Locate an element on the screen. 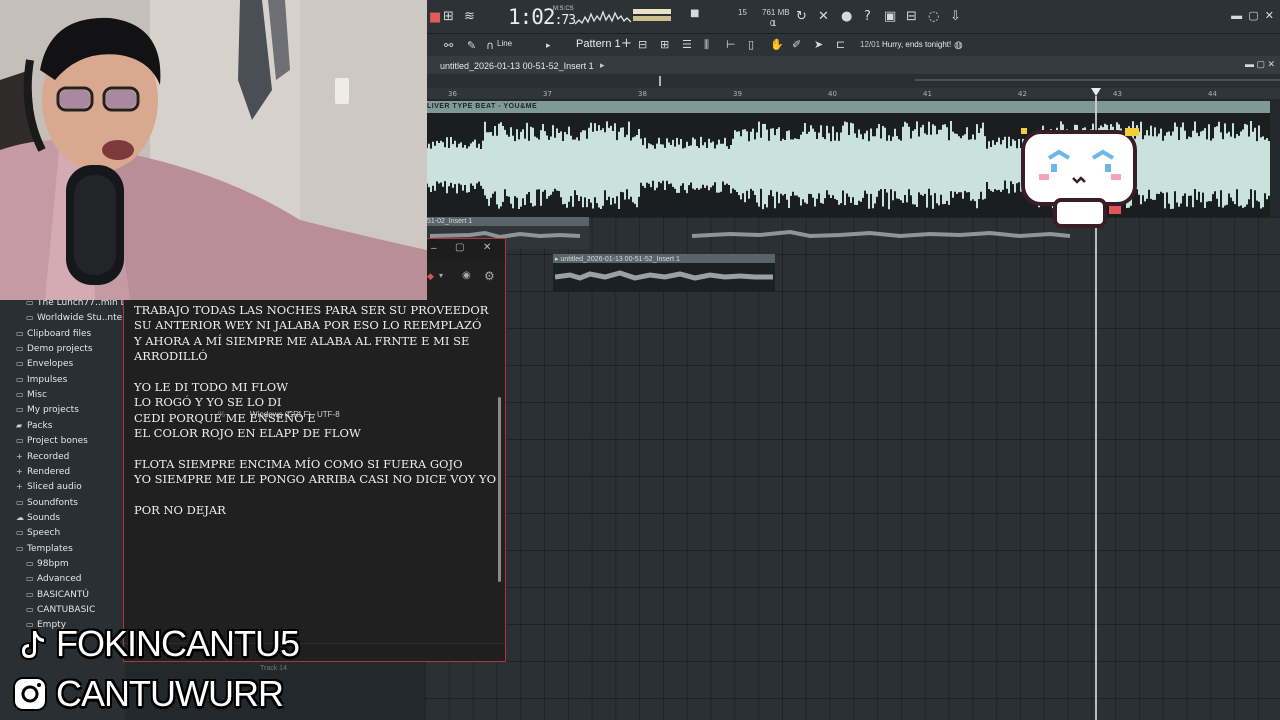 Image resolution: width=1280 pixels, height=720 pixels. browser-item: ▭ BASICANTÚ is located at coordinates (57, 595).